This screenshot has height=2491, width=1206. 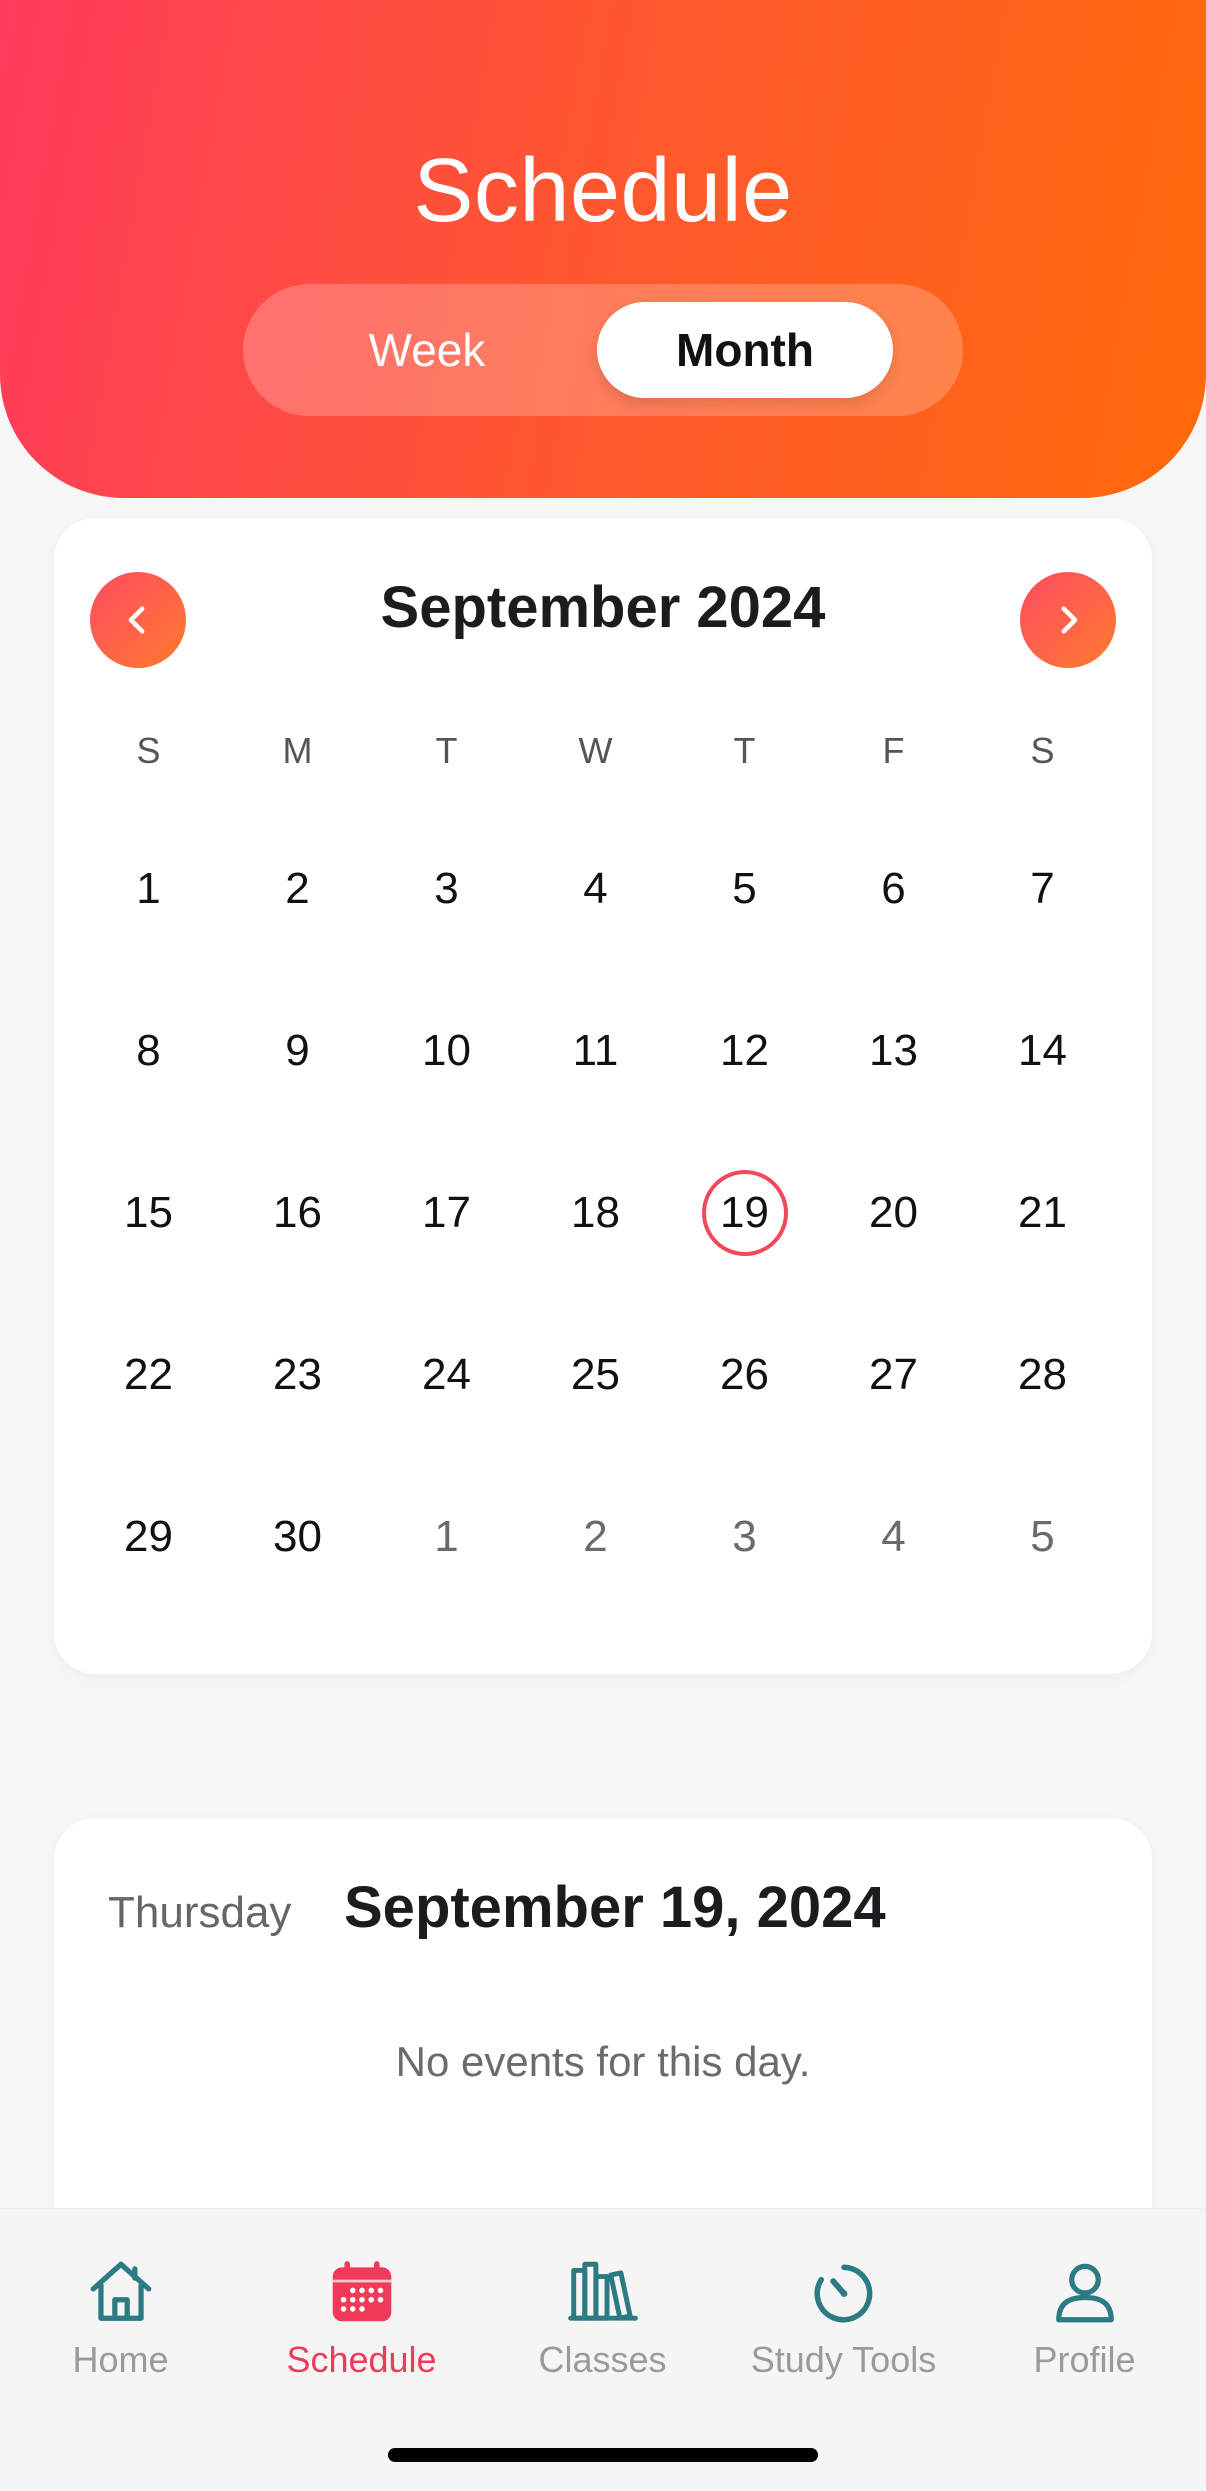 I want to click on calendar-day-number: 15, so click(x=148, y=1212).